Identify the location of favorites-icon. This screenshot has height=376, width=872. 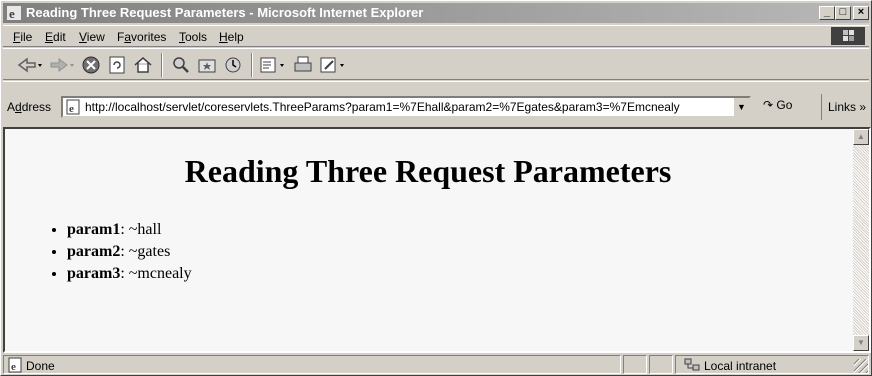
(207, 65).